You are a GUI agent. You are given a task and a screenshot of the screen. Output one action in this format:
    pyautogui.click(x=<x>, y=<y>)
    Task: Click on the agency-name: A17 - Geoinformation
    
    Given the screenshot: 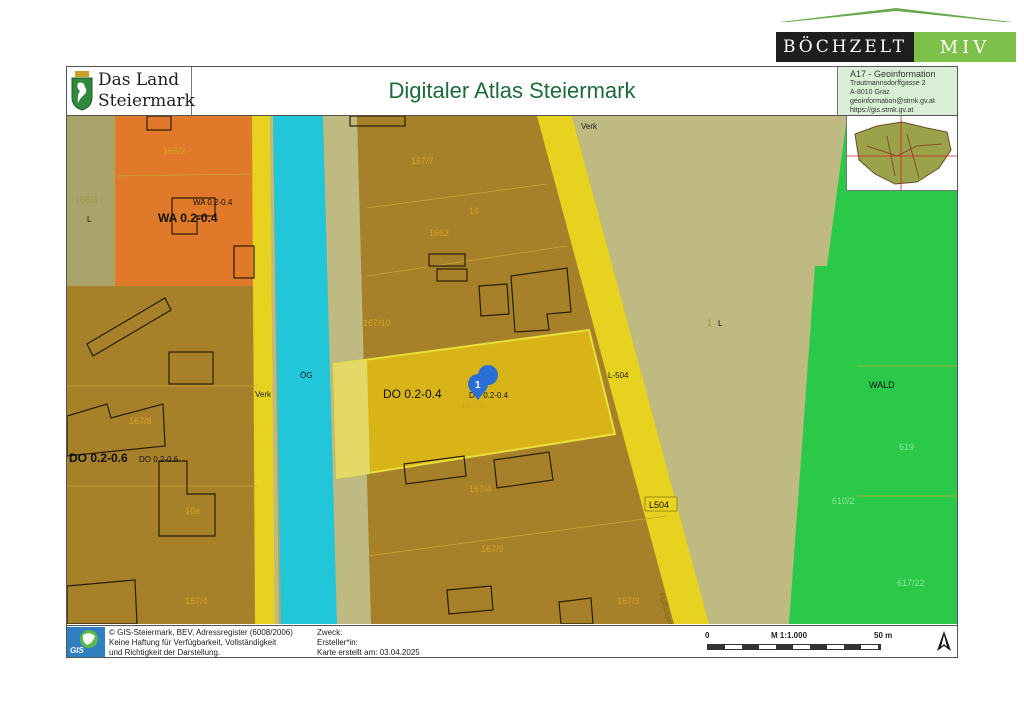 What is the action you would take?
    pyautogui.click(x=893, y=74)
    